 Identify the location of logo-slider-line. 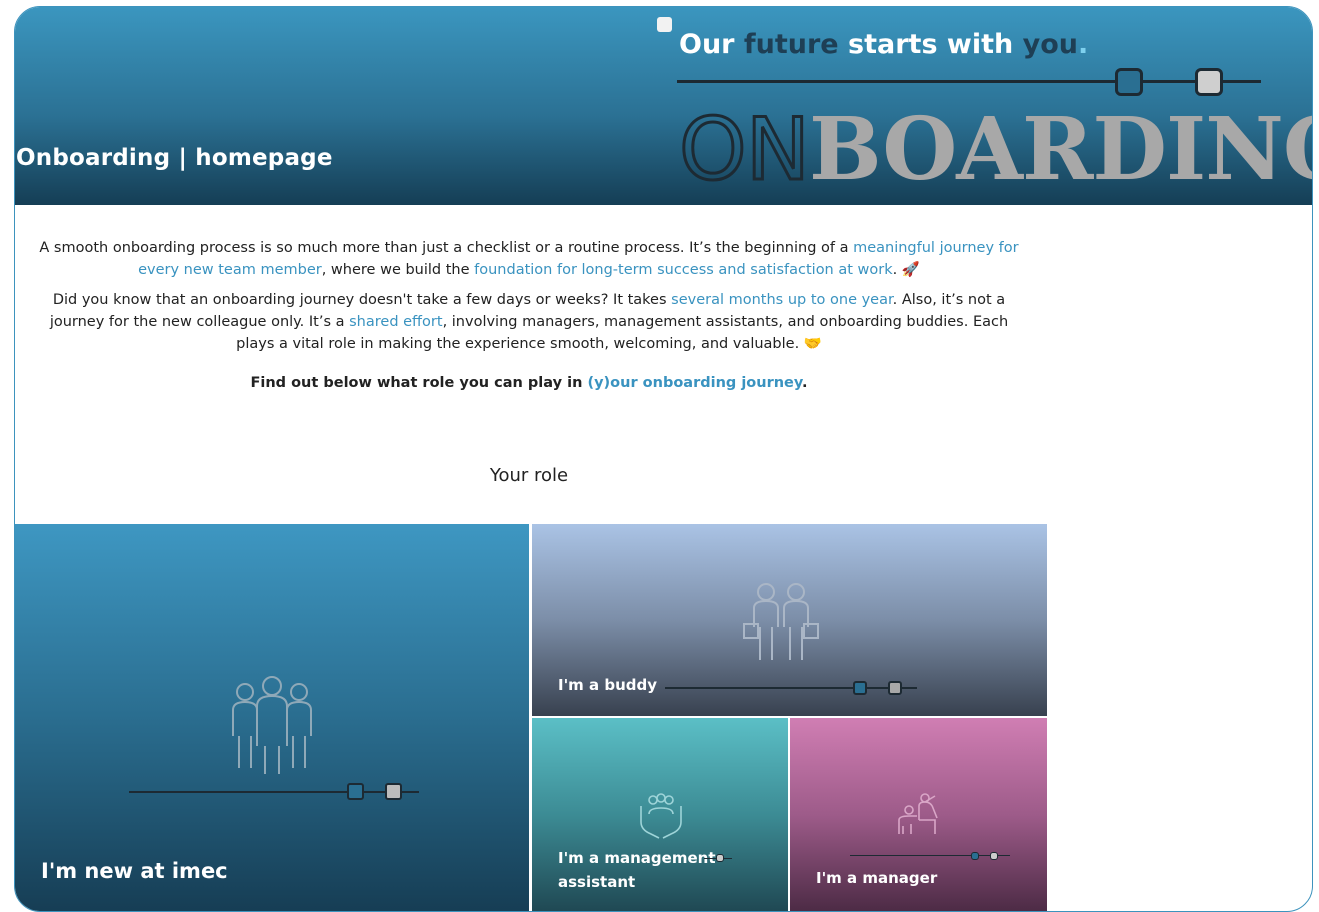
(969, 81).